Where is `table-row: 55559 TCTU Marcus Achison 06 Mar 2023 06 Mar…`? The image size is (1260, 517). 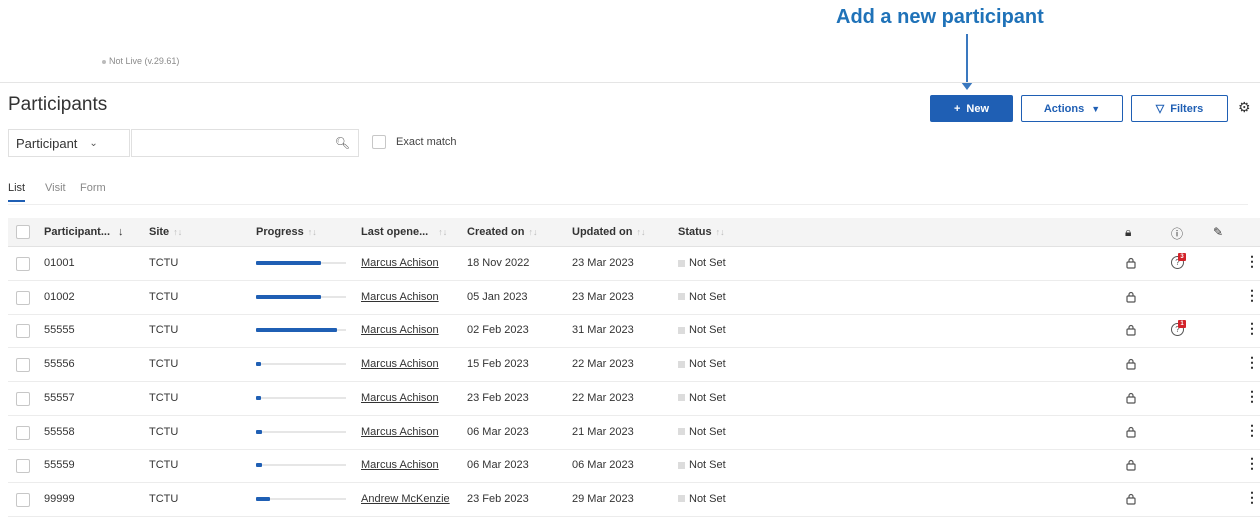
table-row: 55559 TCTU Marcus Achison 06 Mar 2023 06 Mar… is located at coordinates (634, 466).